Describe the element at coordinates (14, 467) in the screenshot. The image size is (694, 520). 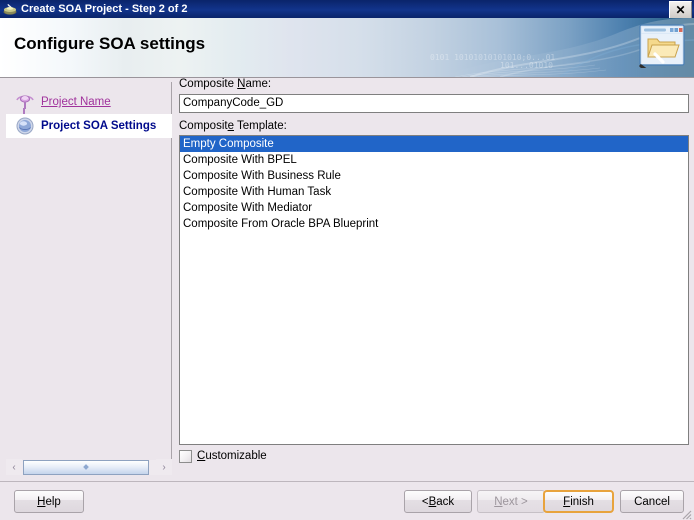
I see `scroll-left-arrow-icon: ‹` at that location.